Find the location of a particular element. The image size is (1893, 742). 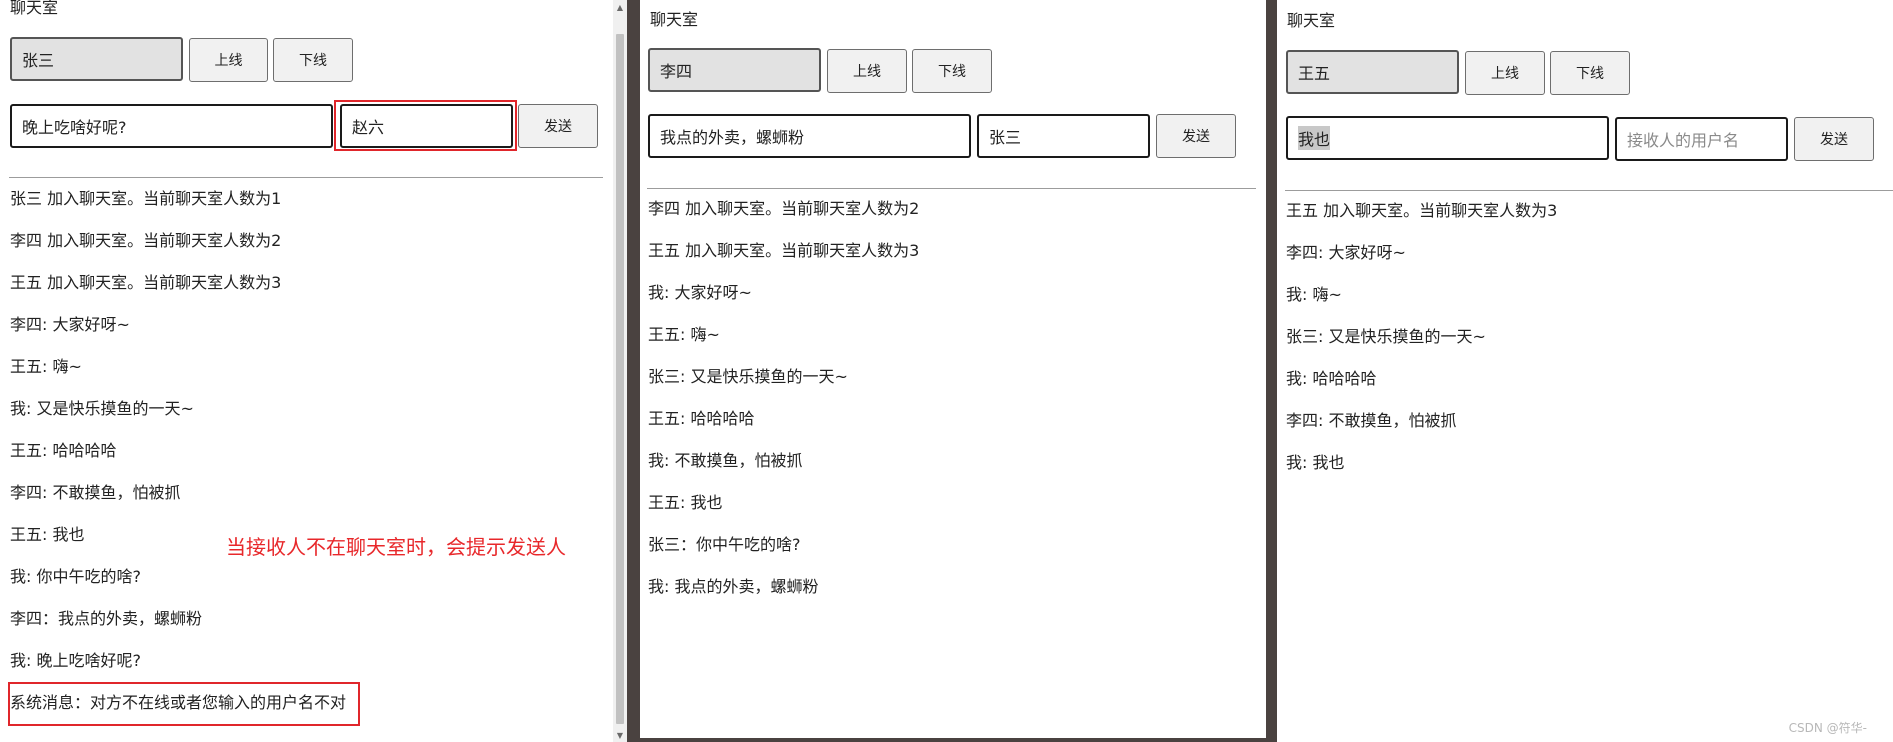

scroll-up-icon: ▲ is located at coordinates (620, 7).